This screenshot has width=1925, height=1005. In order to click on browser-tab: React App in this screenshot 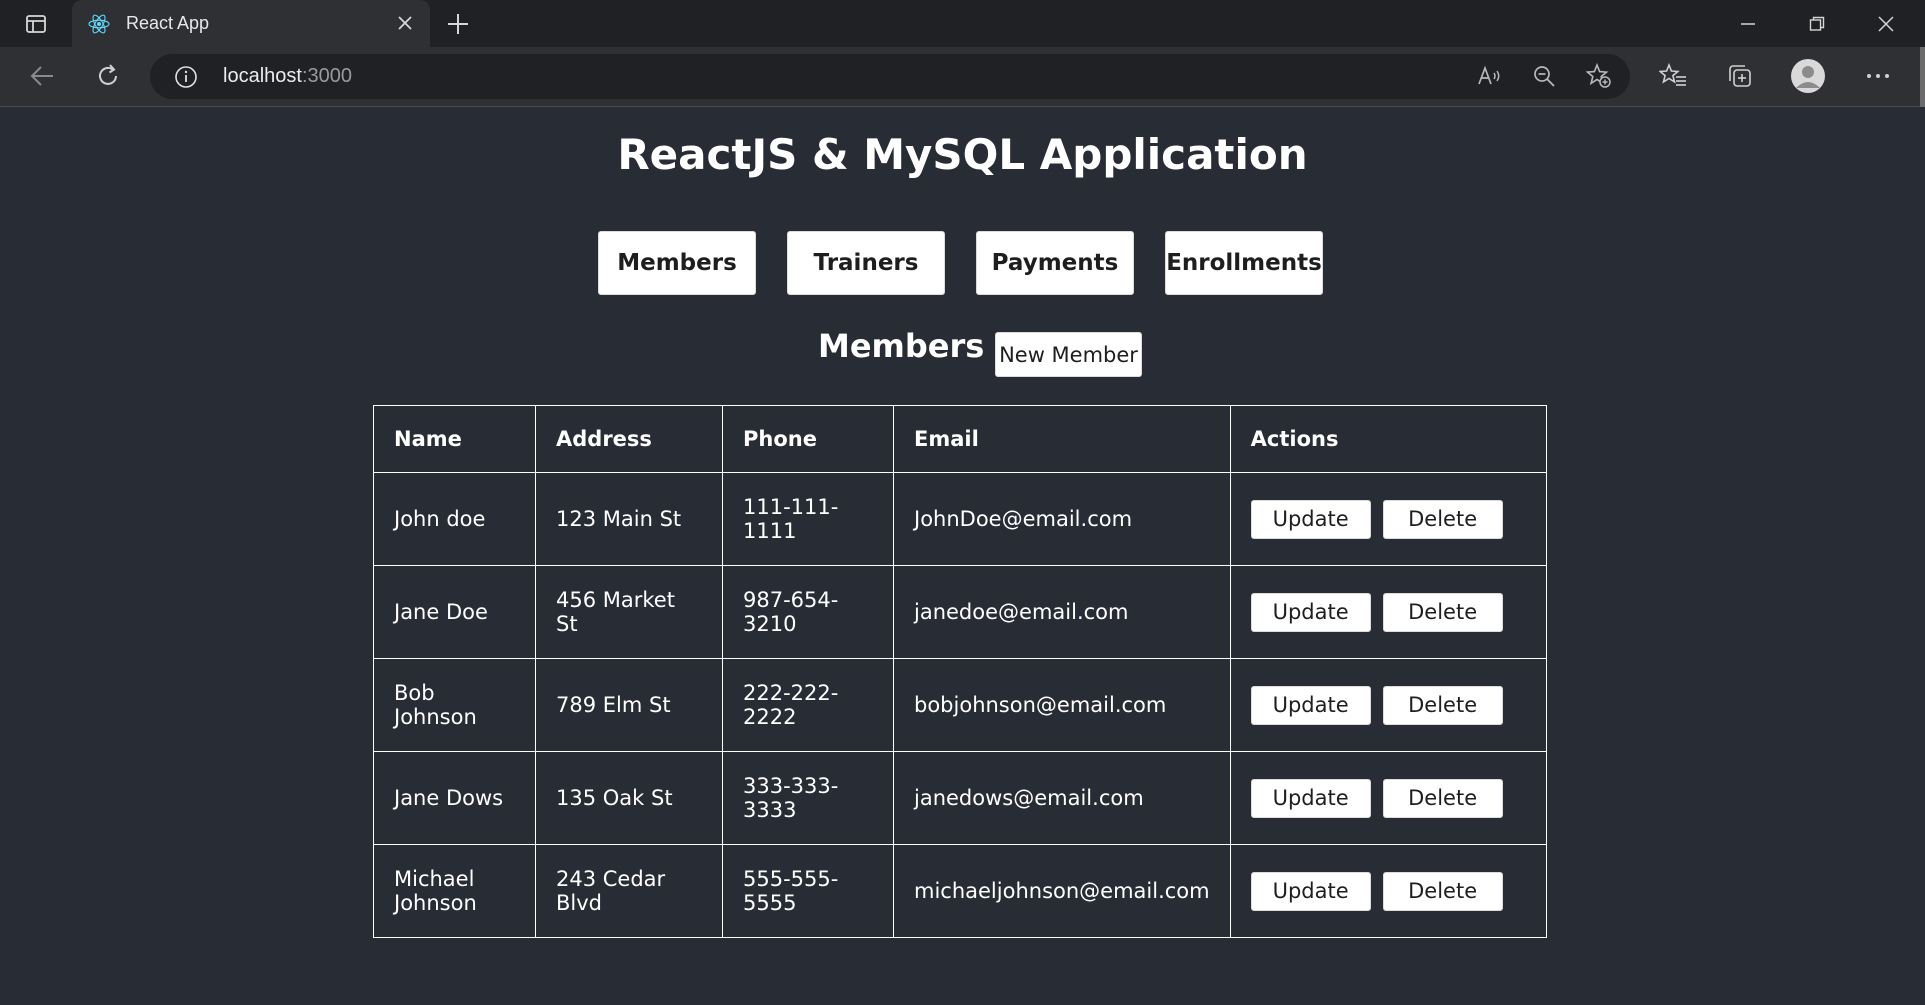, I will do `click(251, 23)`.